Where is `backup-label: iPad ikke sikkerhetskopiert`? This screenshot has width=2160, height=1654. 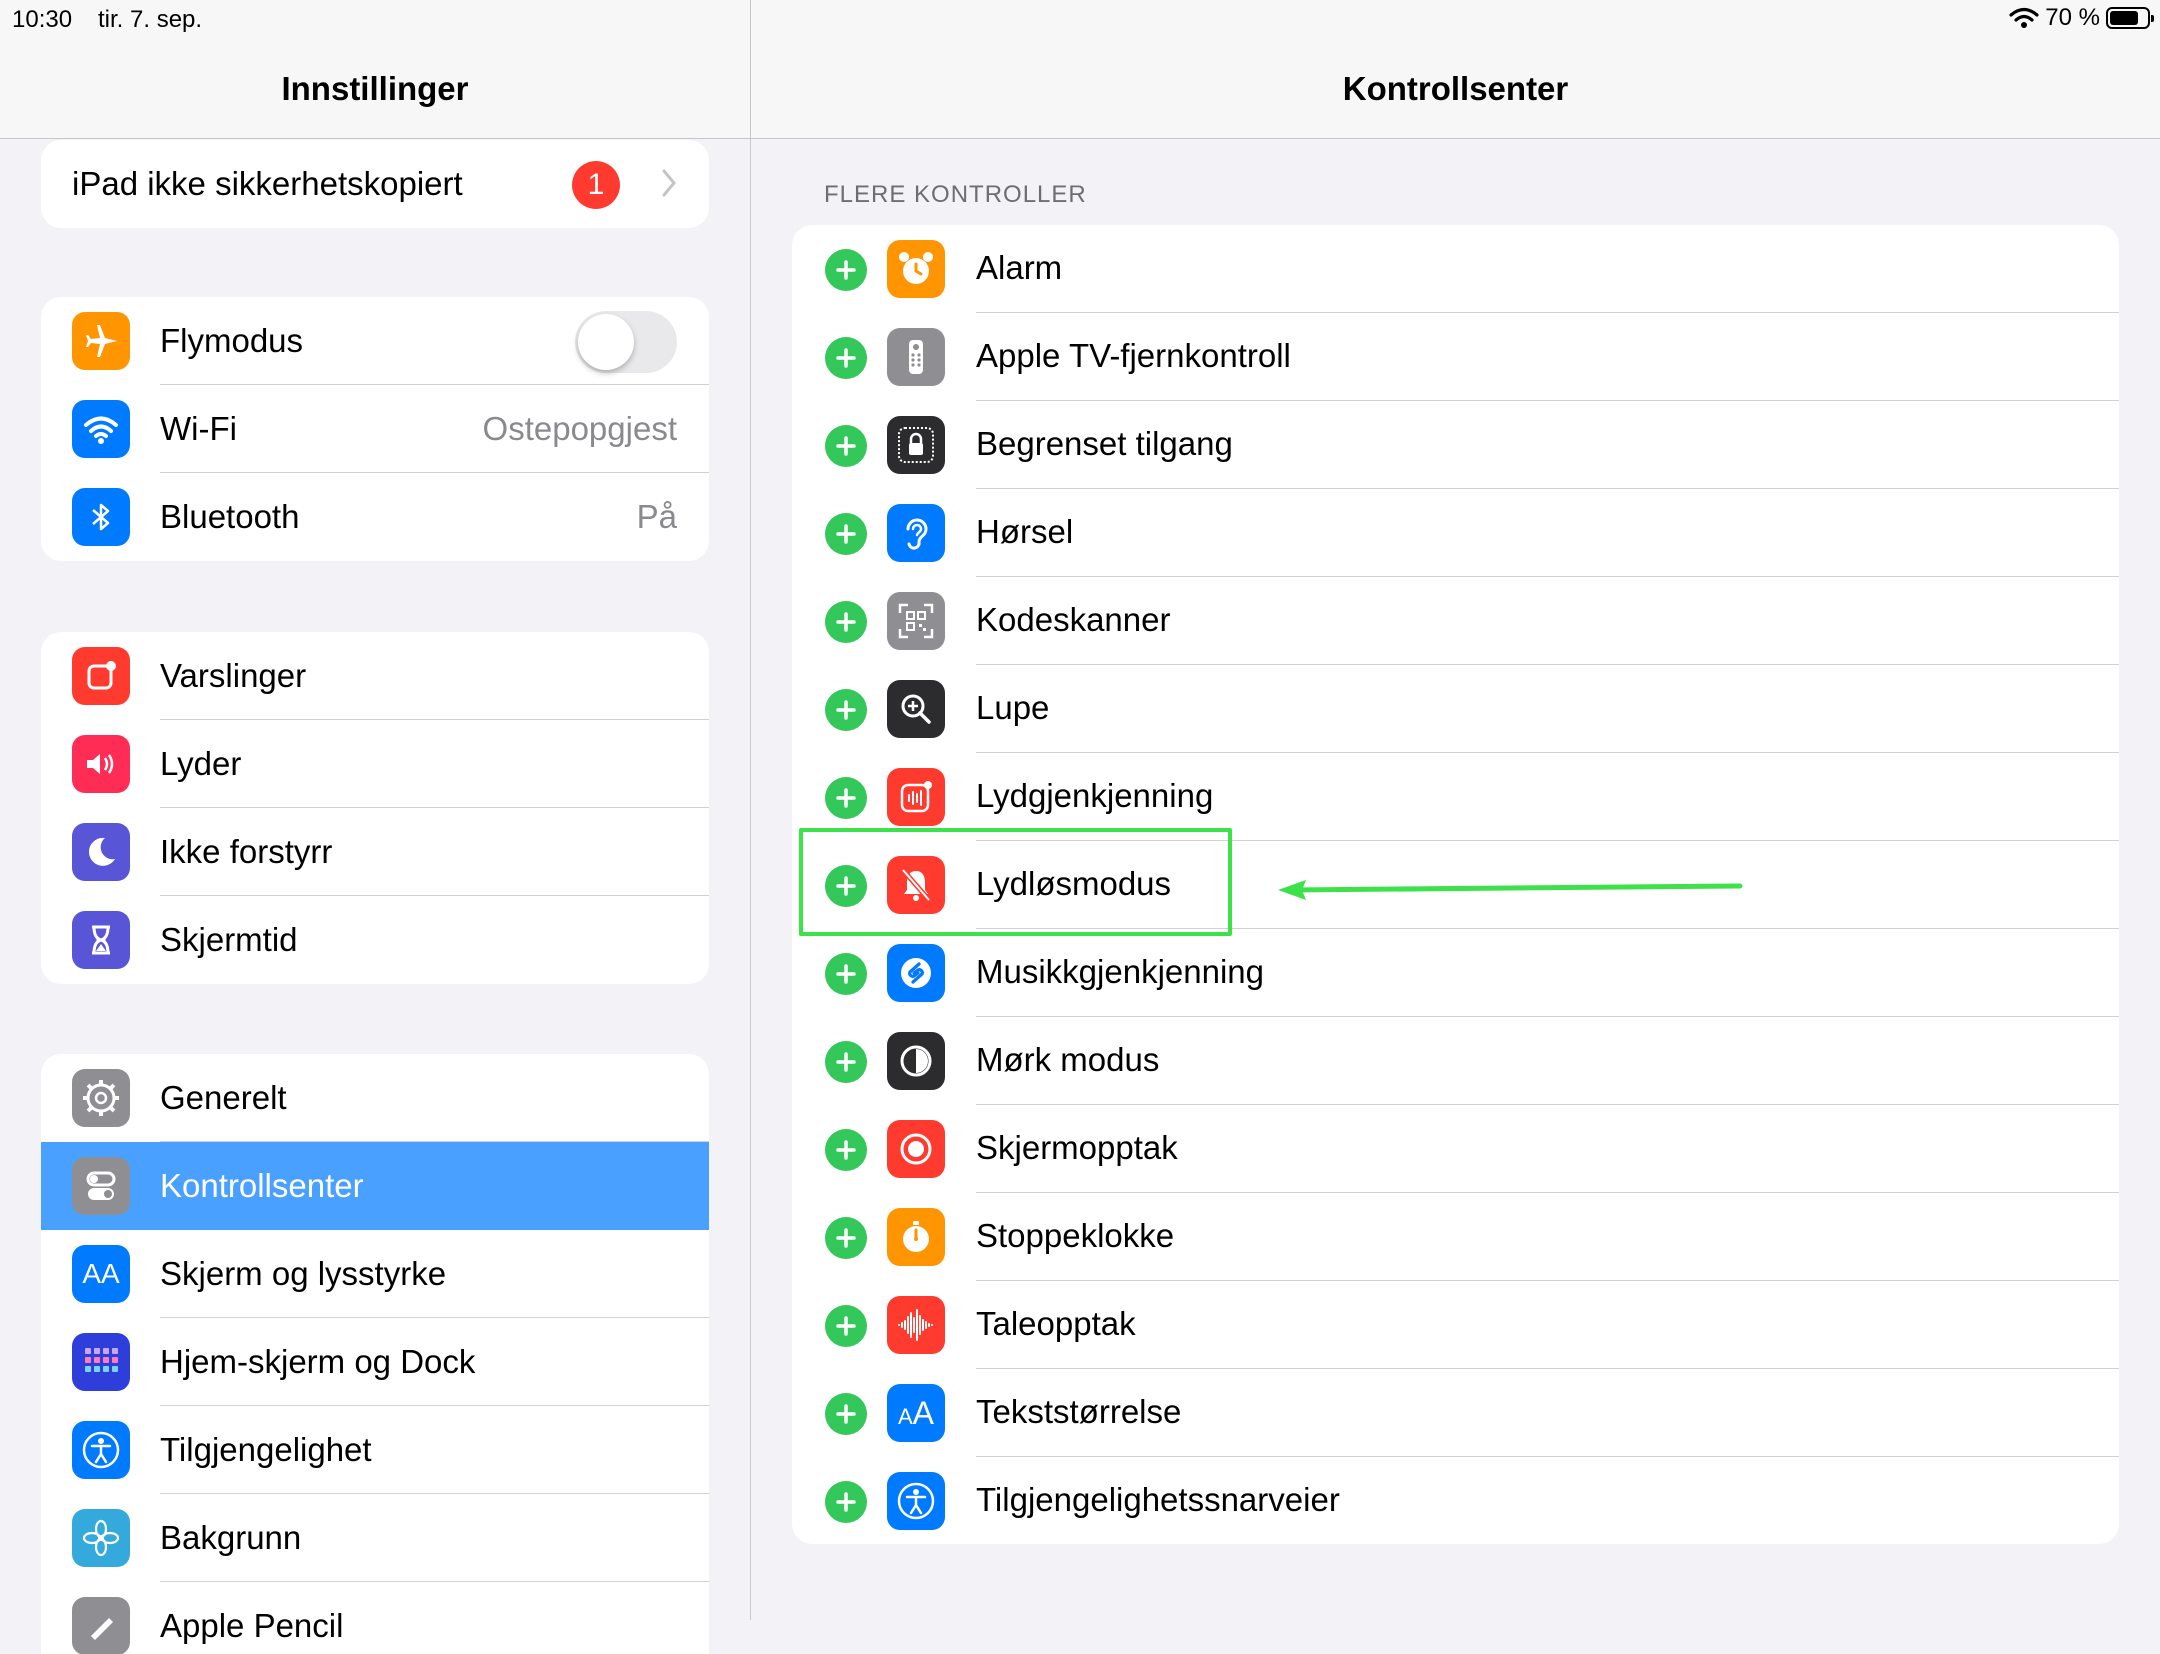 backup-label: iPad ikke sikkerhetskopiert is located at coordinates (267, 183).